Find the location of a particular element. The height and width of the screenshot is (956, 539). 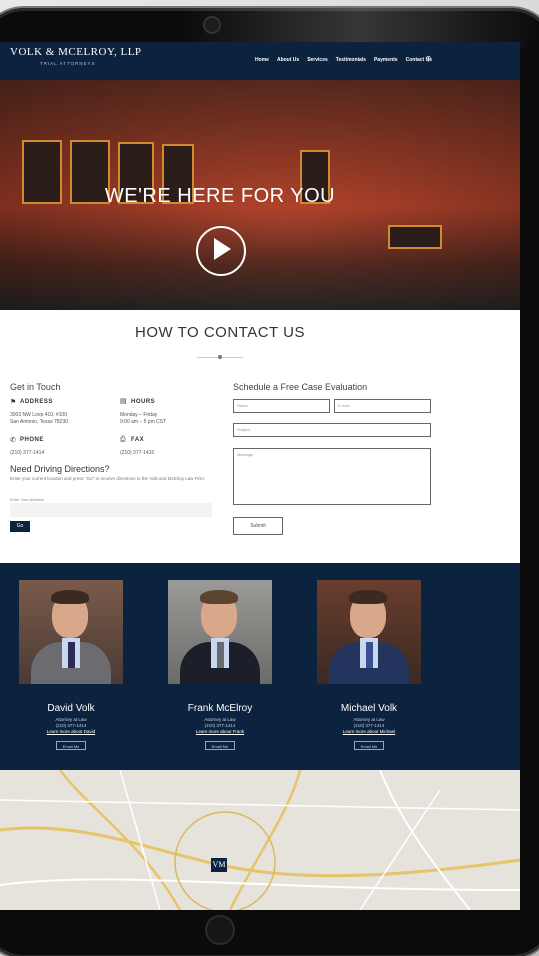

map-pin-icon: ⚑ is located at coordinates (13, 402).